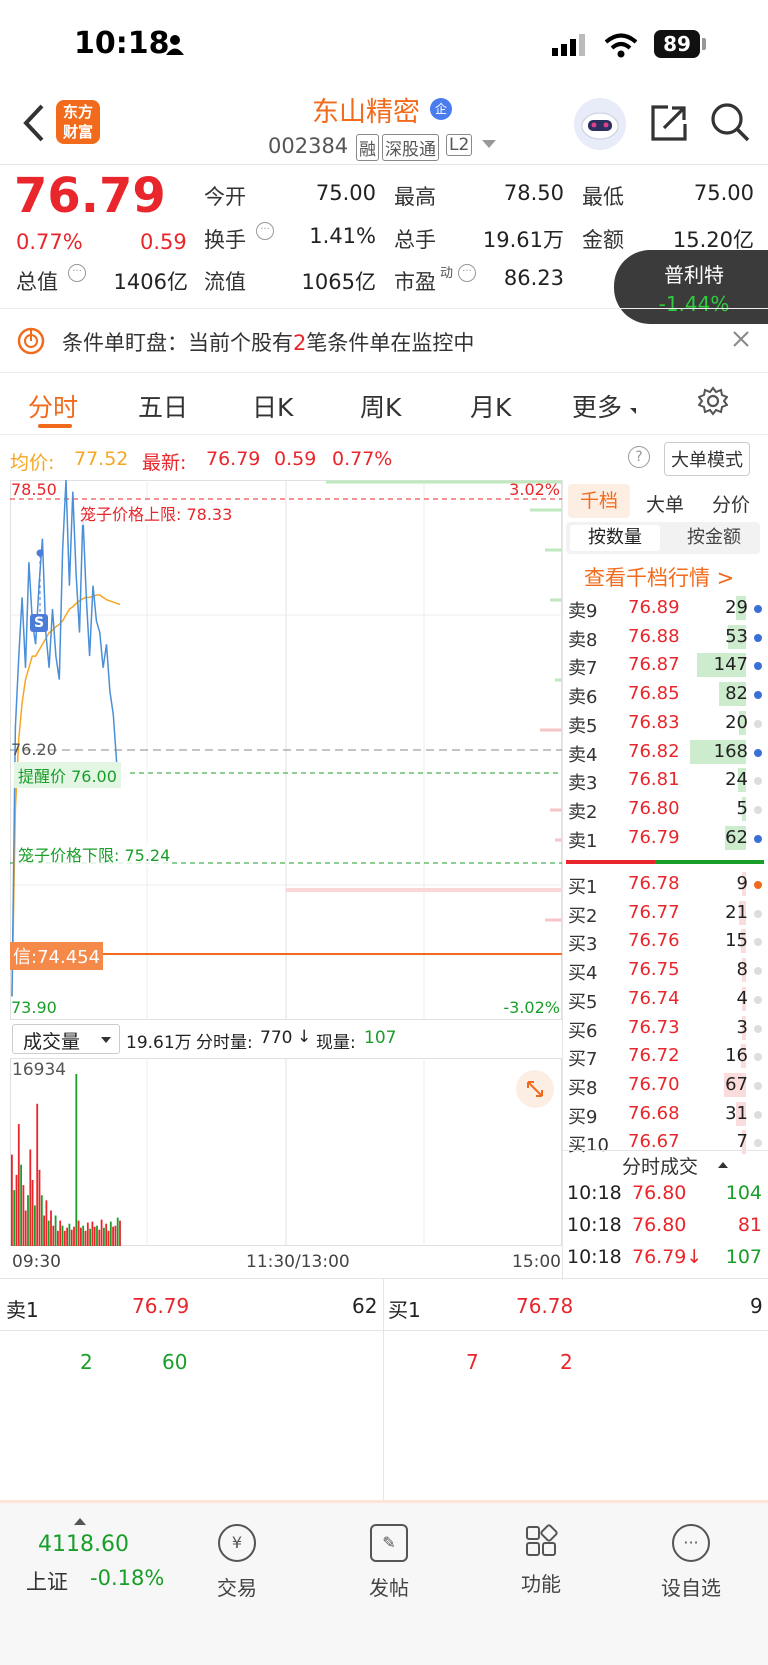 Image resolution: width=768 pixels, height=1665 pixels. Describe the element at coordinates (639, 457) in the screenshot. I see `help-icon: ?` at that location.